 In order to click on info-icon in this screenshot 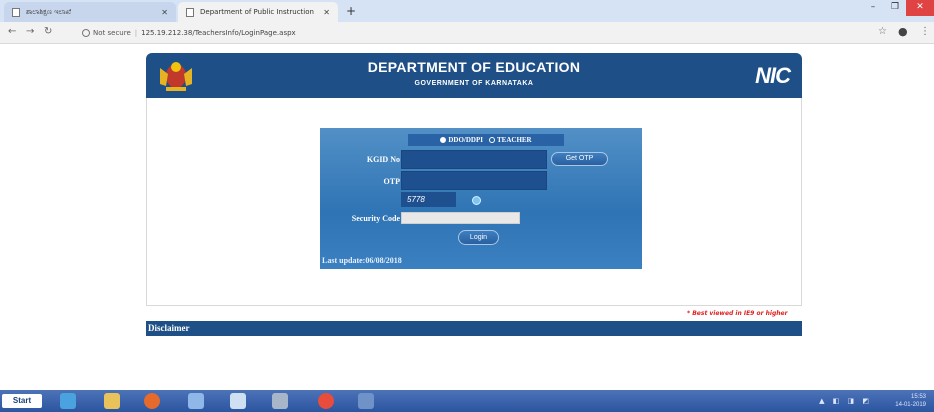, I will do `click(86, 33)`.